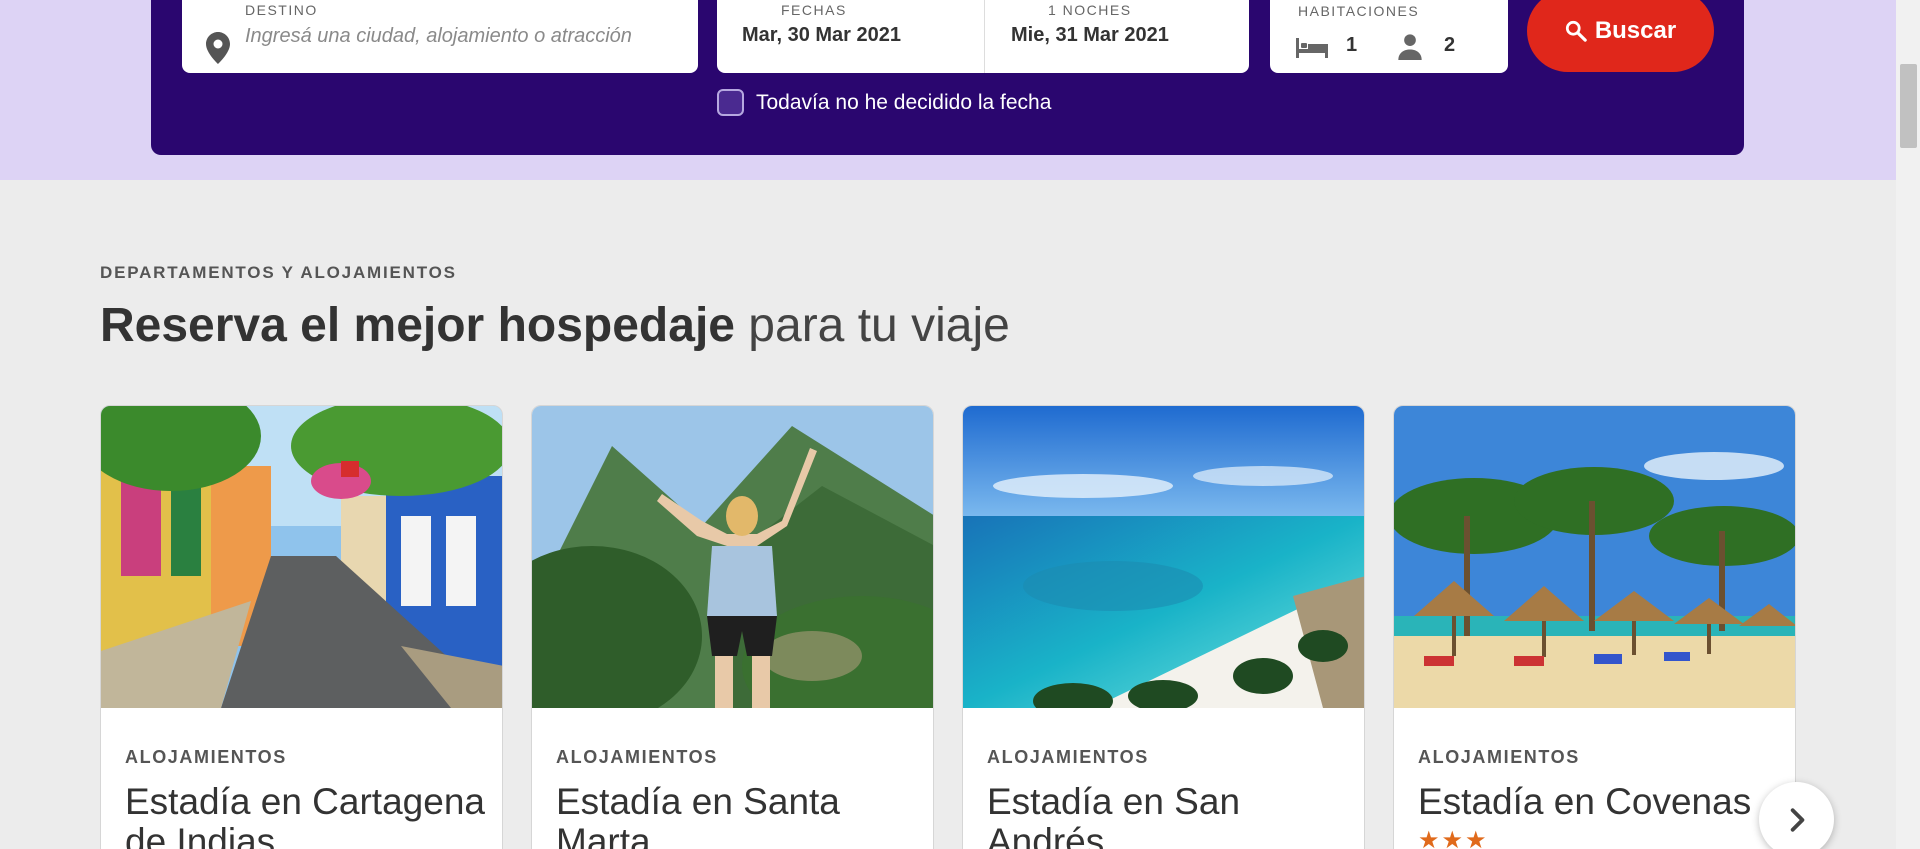 The height and width of the screenshot is (849, 1920). What do you see at coordinates (1450, 45) in the screenshot?
I see `guests-count: 2` at bounding box center [1450, 45].